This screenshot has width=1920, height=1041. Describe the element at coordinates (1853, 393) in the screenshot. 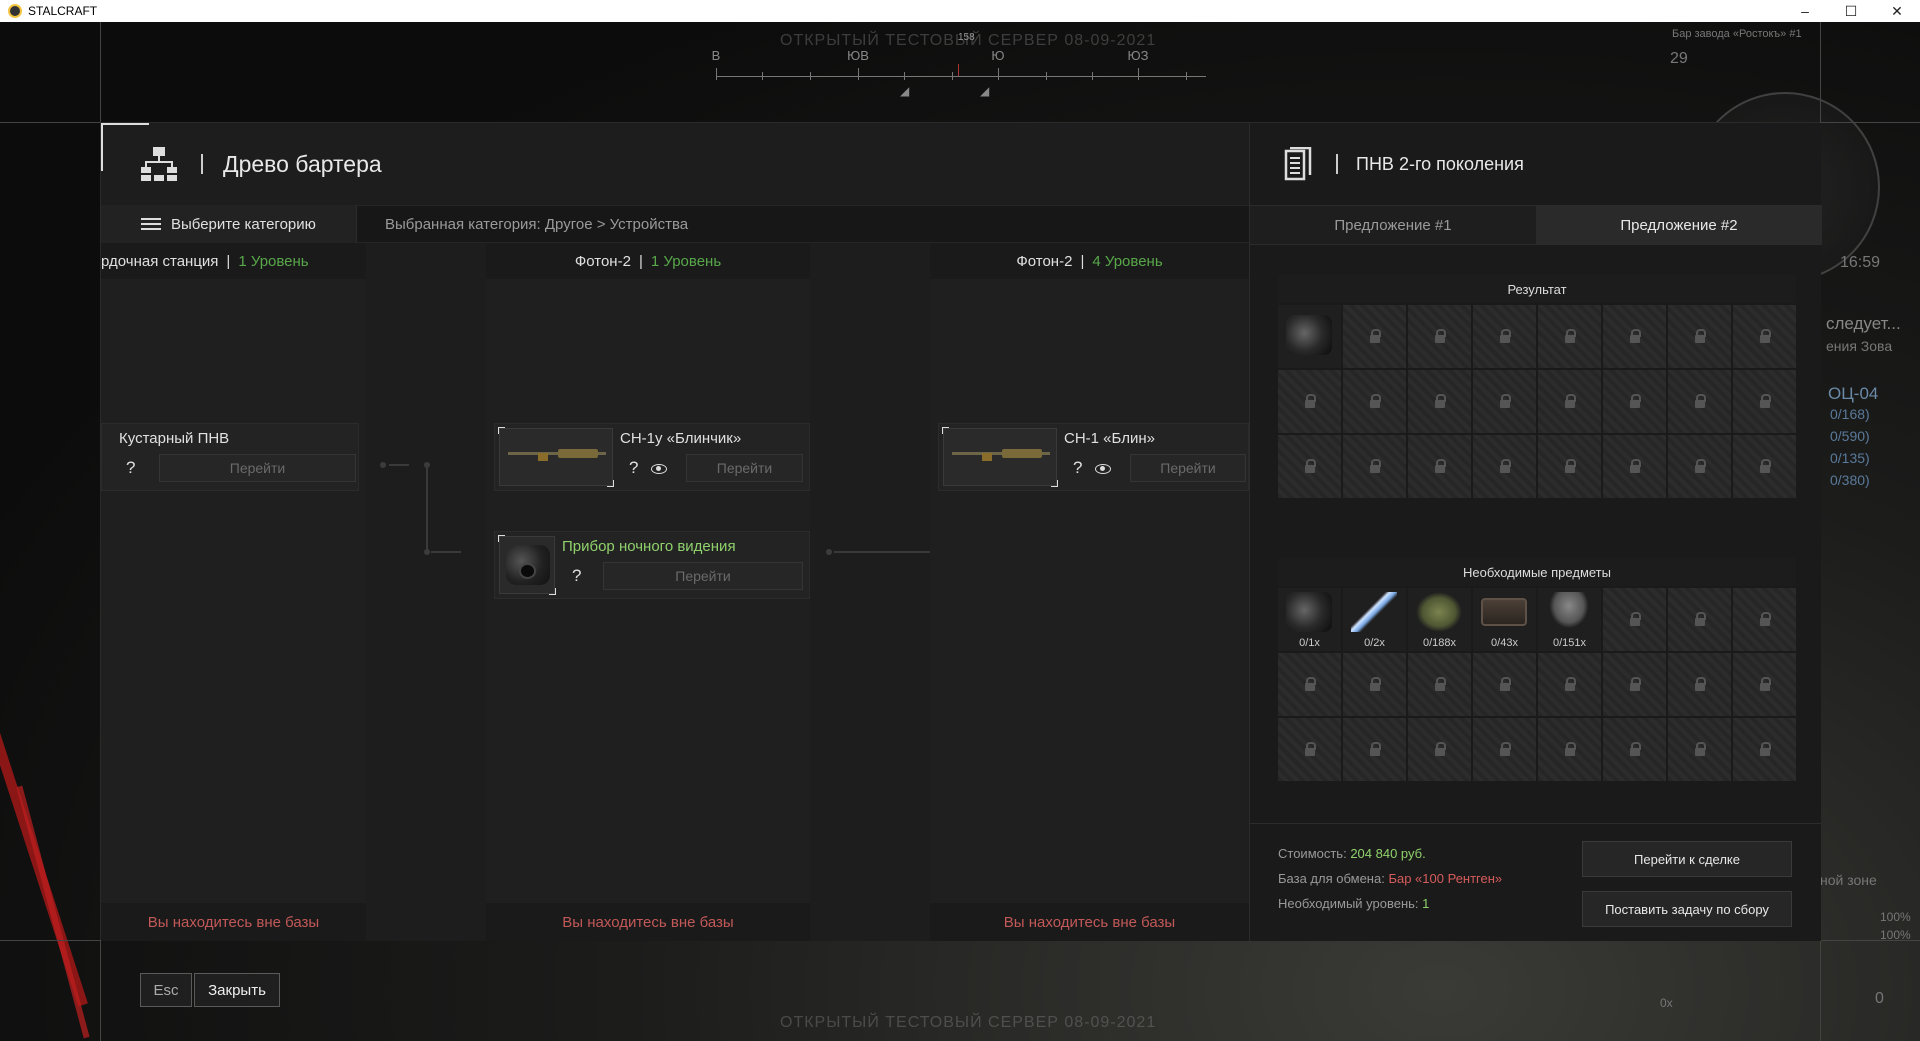

I see `weapon-name: ОЦ-04` at that location.